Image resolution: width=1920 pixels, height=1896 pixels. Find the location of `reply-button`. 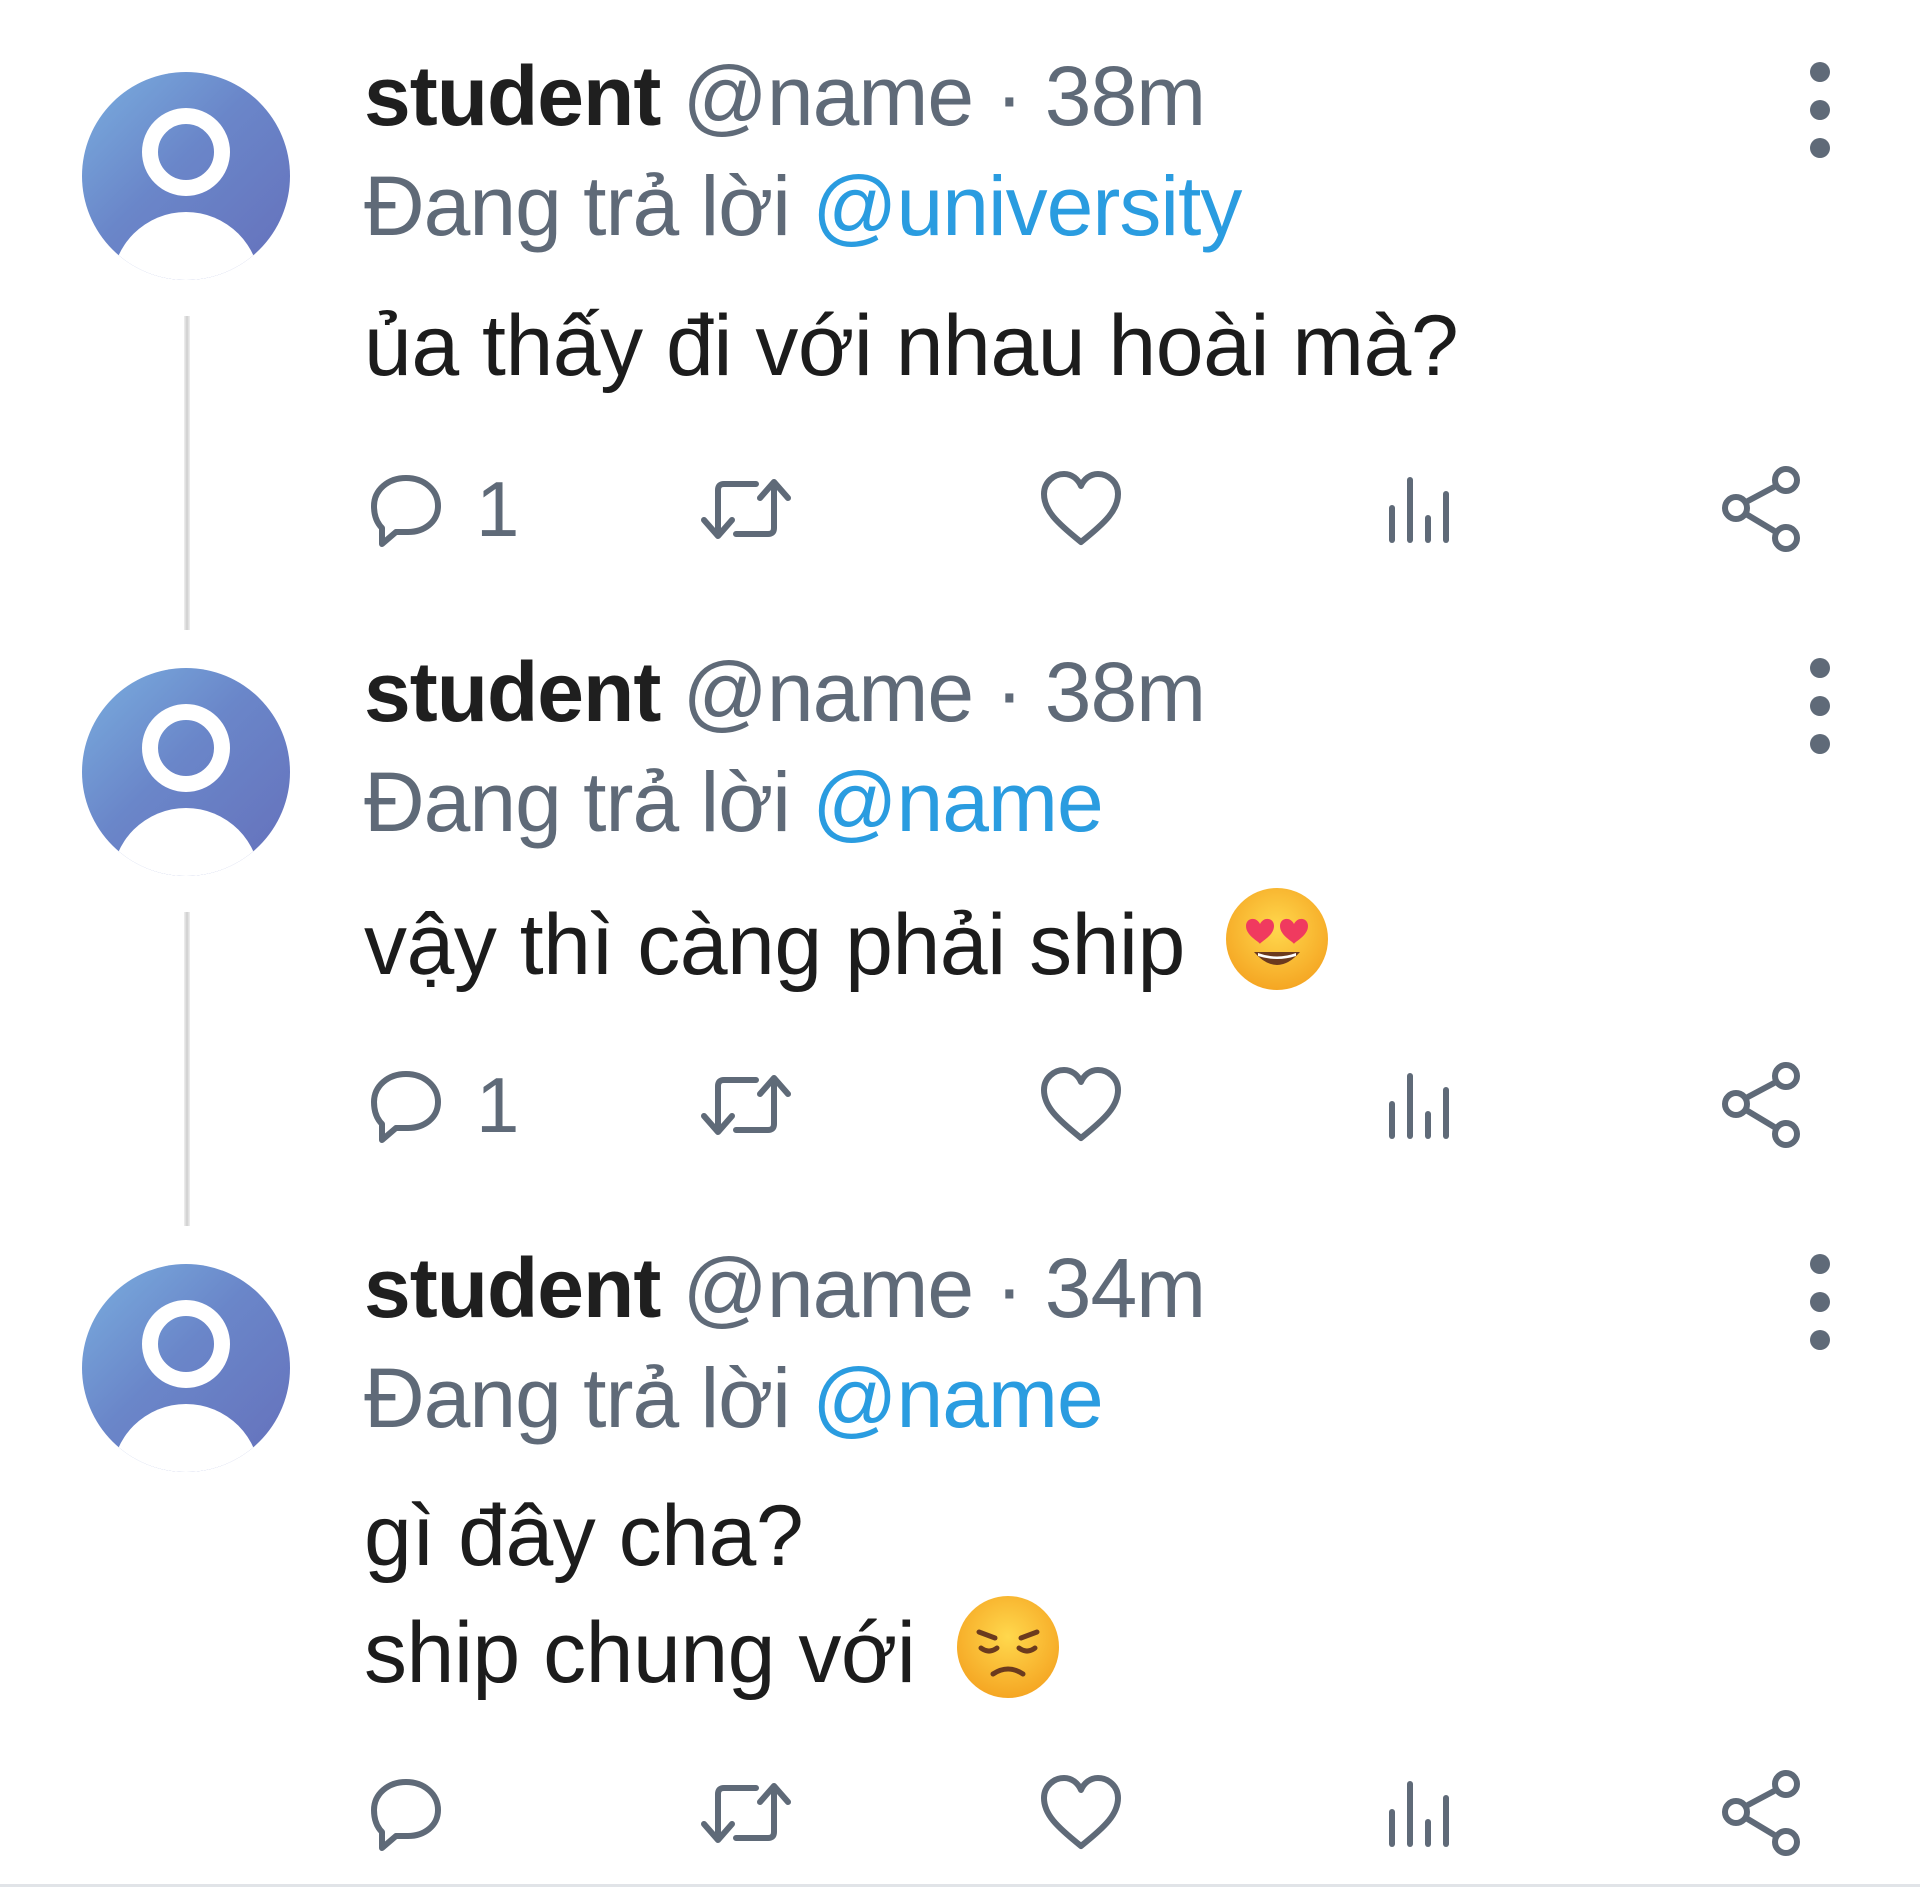

reply-button is located at coordinates (456, 1813).